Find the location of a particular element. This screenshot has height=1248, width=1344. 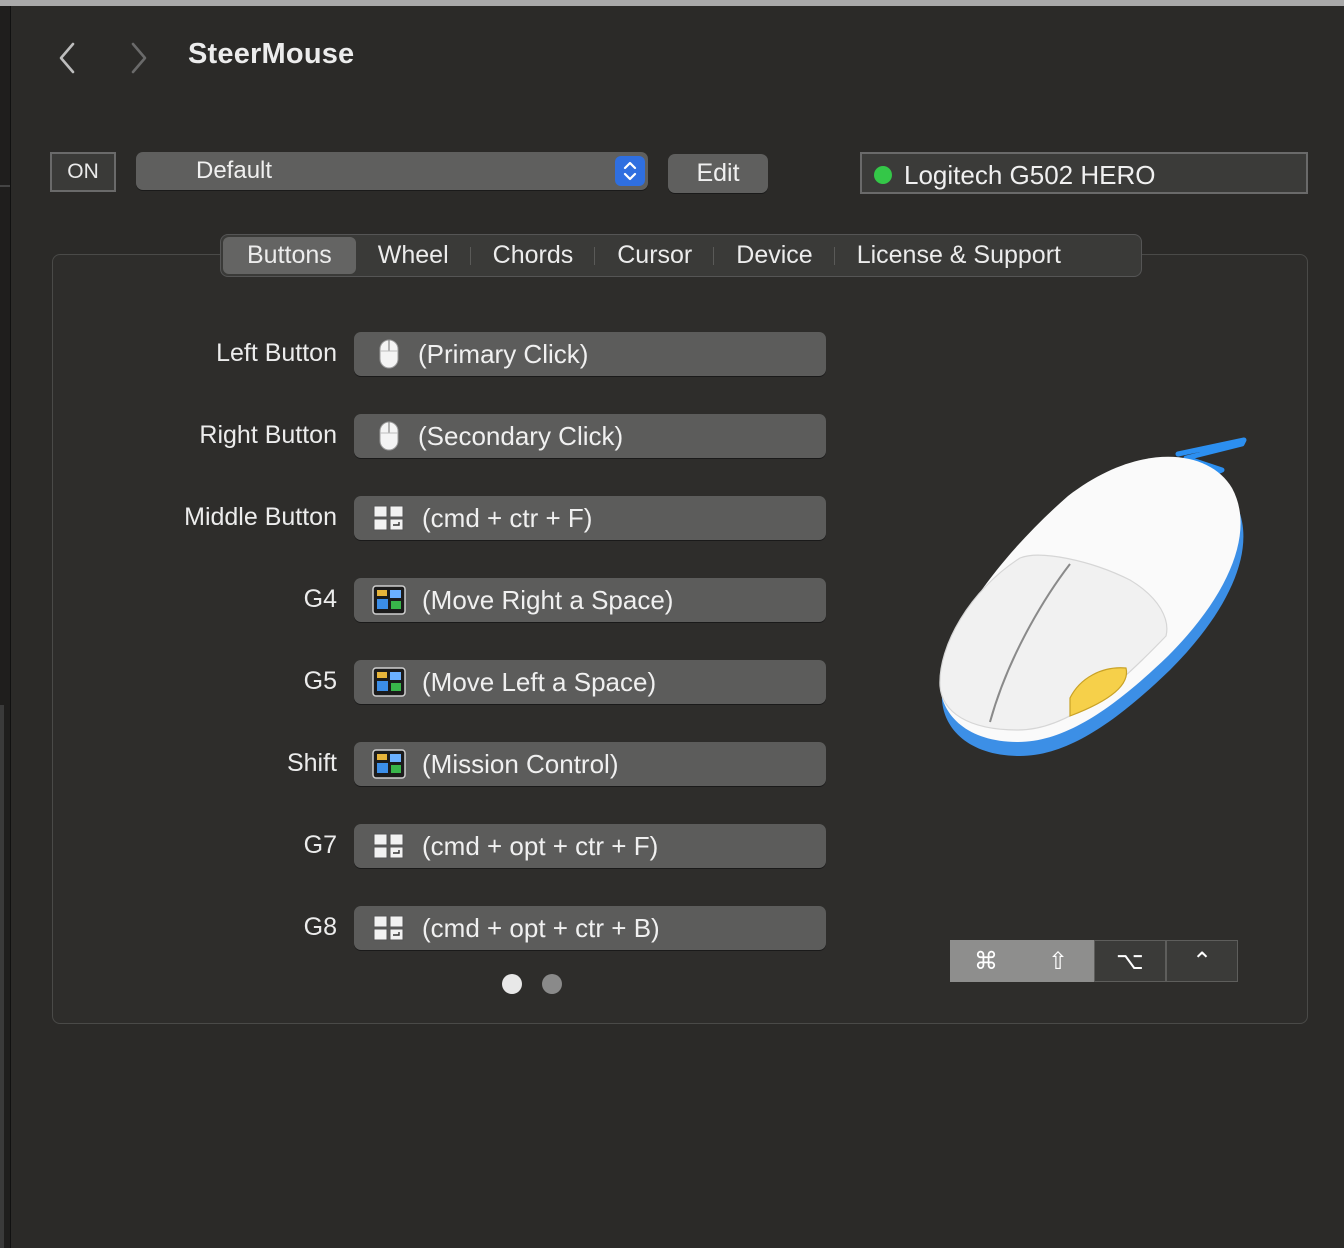

action-text: (cmd + opt + ctr + F) is located at coordinates (540, 846).